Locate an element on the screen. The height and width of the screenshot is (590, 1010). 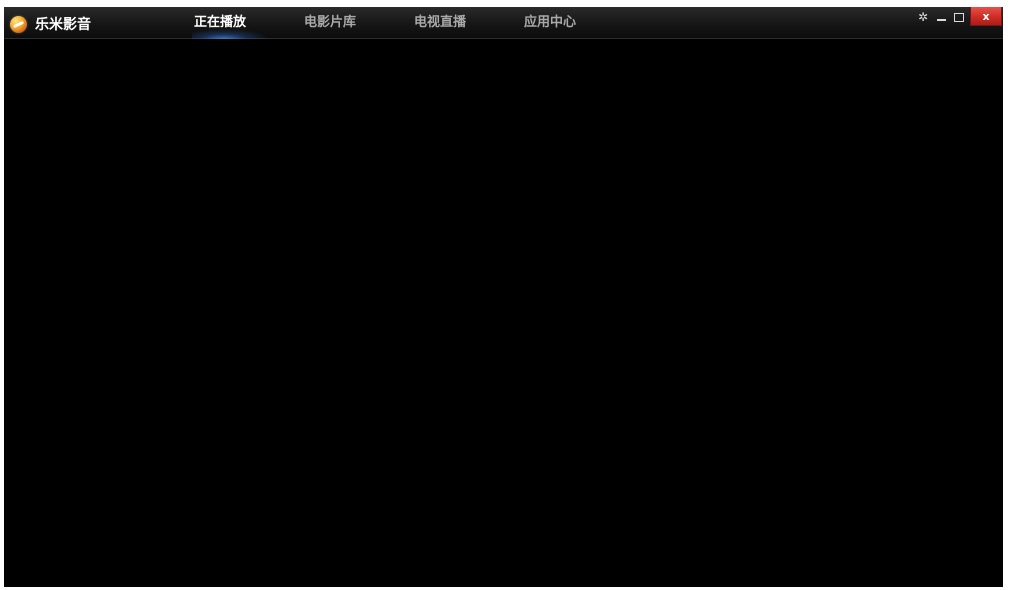
maximize-button is located at coordinates (959, 17).